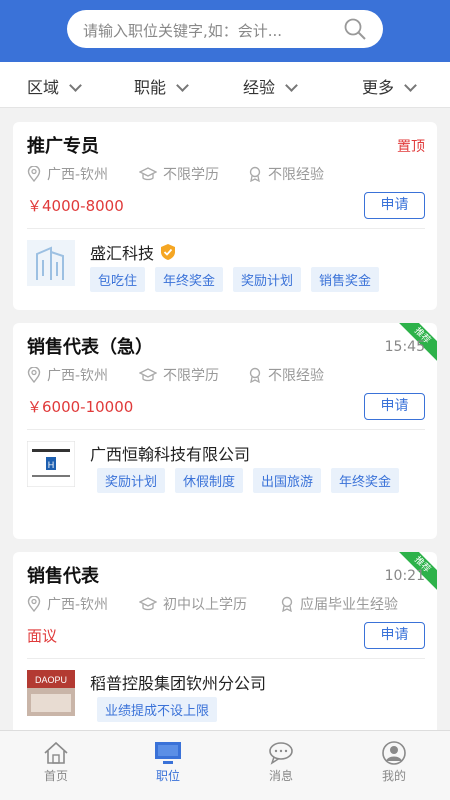 The image size is (450, 800). Describe the element at coordinates (80, 407) in the screenshot. I see `salary: ￥6000-10000` at that location.